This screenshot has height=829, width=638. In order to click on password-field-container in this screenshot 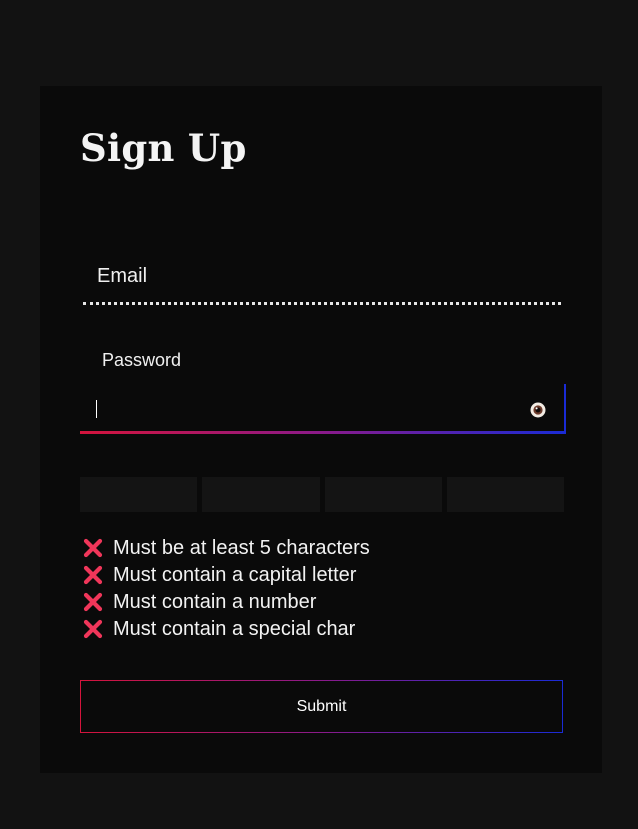, I will do `click(323, 409)`.